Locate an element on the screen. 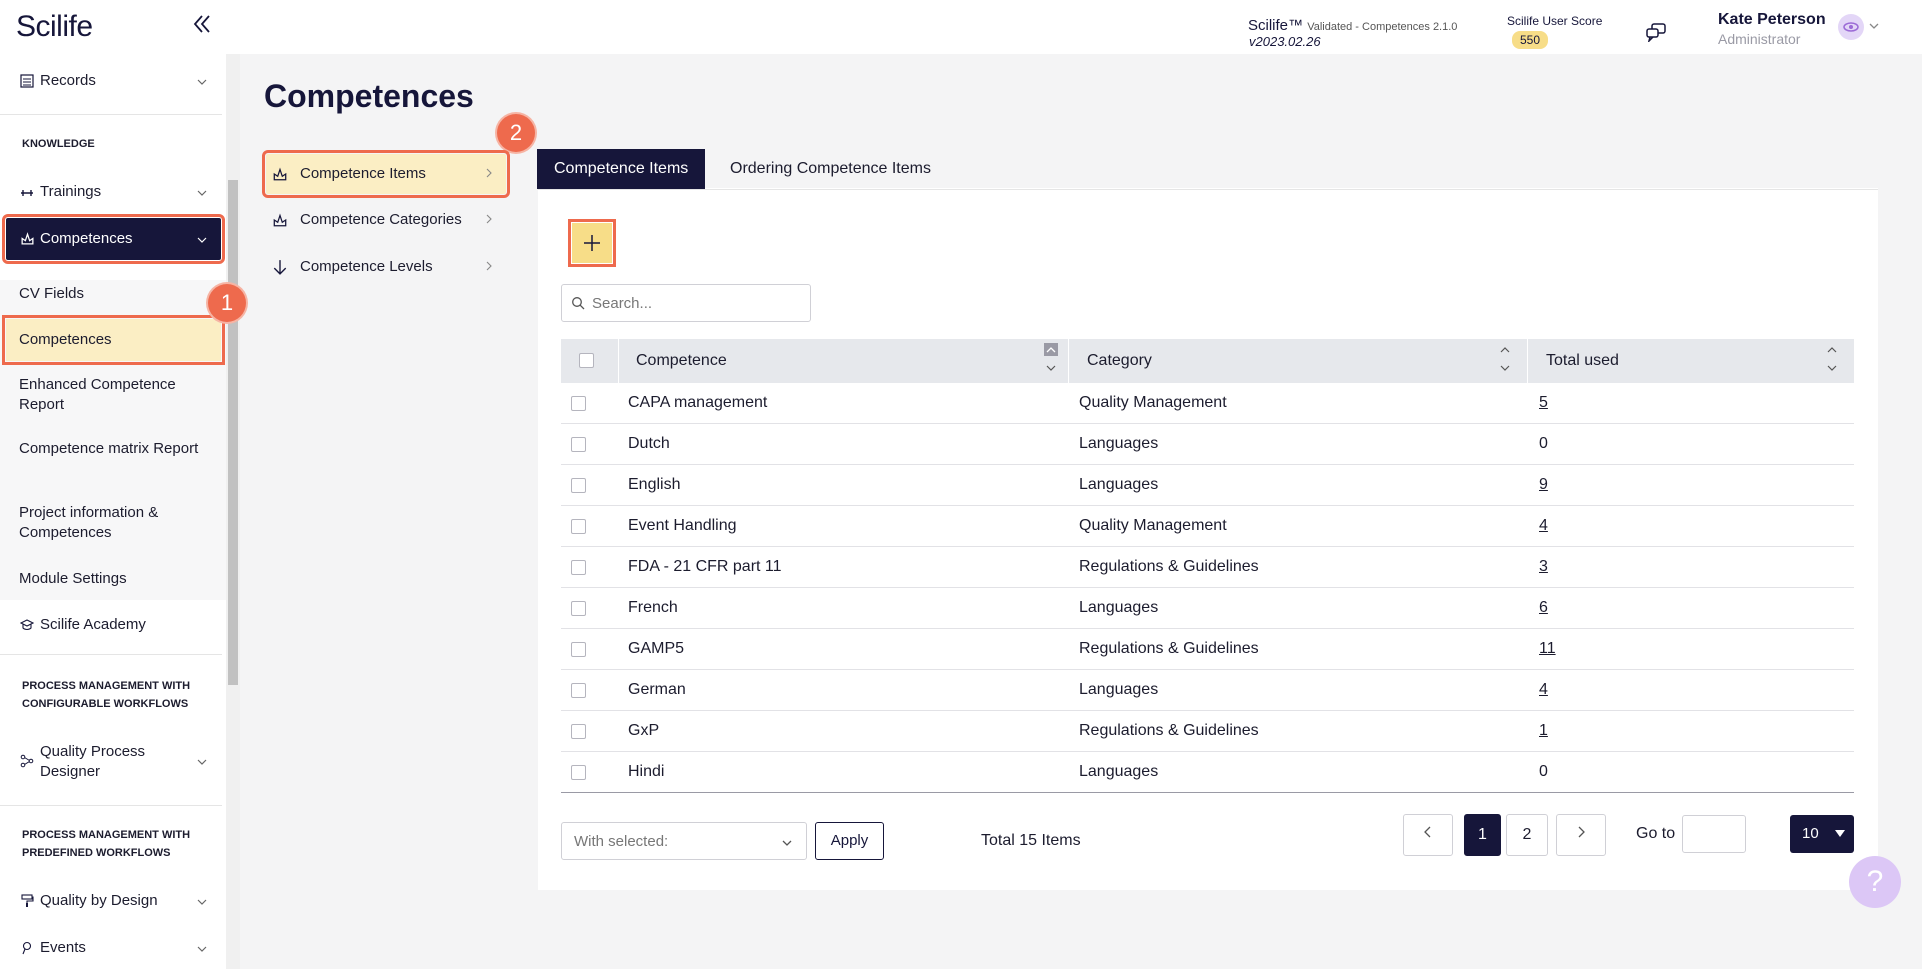 This screenshot has height=969, width=1922. feedback-chat-icon is located at coordinates (1656, 32).